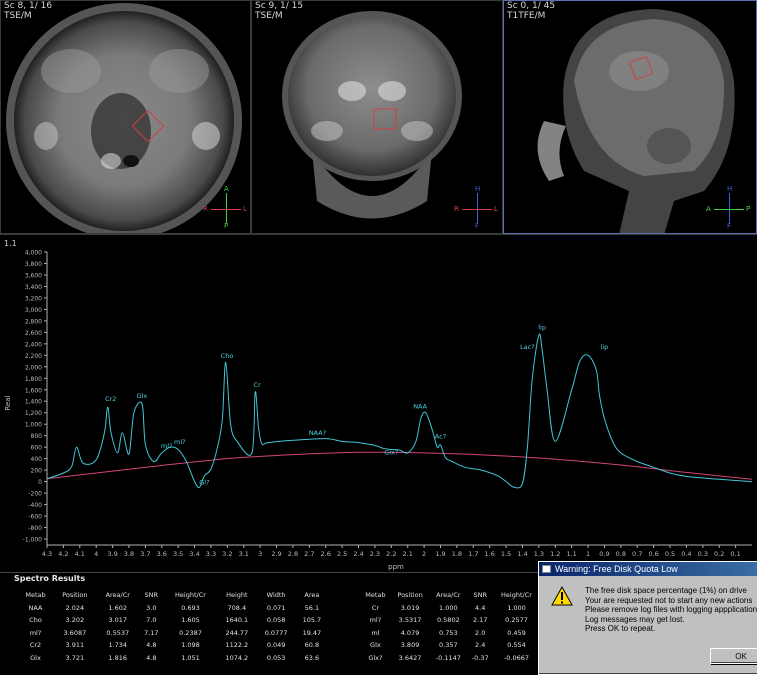 This screenshot has width=757, height=675. What do you see at coordinates (35, 505) in the screenshot?
I see `y-tick-label: -400` at bounding box center [35, 505].